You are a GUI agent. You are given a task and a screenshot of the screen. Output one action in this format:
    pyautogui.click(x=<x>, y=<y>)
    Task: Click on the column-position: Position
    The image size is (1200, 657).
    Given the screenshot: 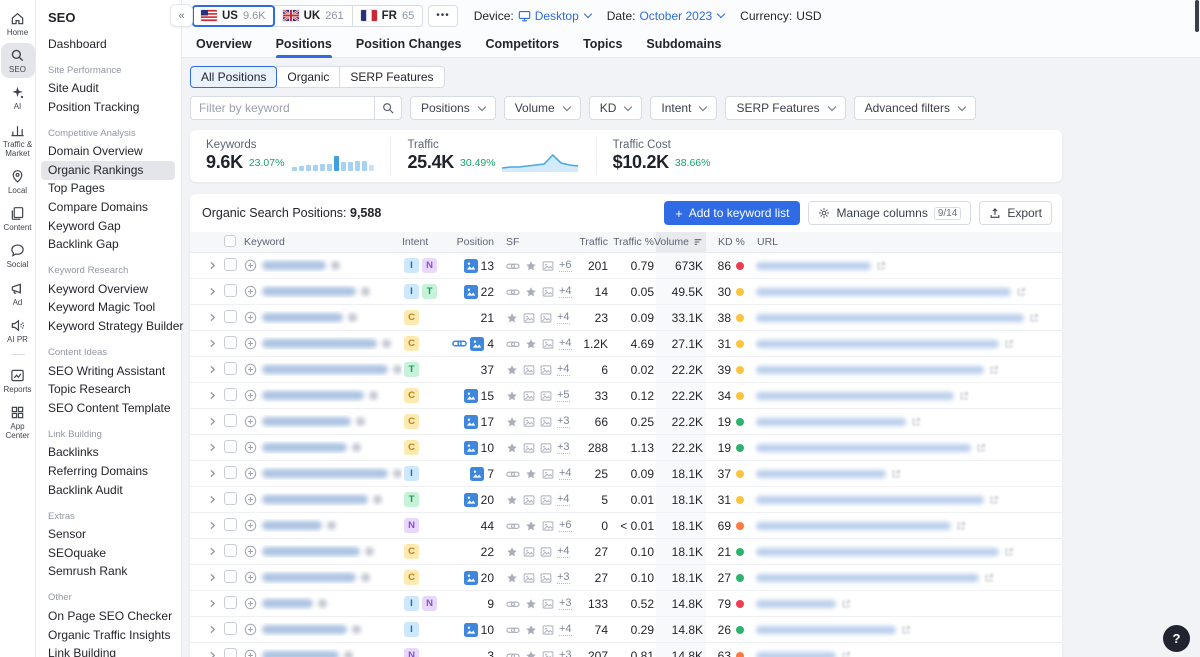 What is the action you would take?
    pyautogui.click(x=474, y=242)
    